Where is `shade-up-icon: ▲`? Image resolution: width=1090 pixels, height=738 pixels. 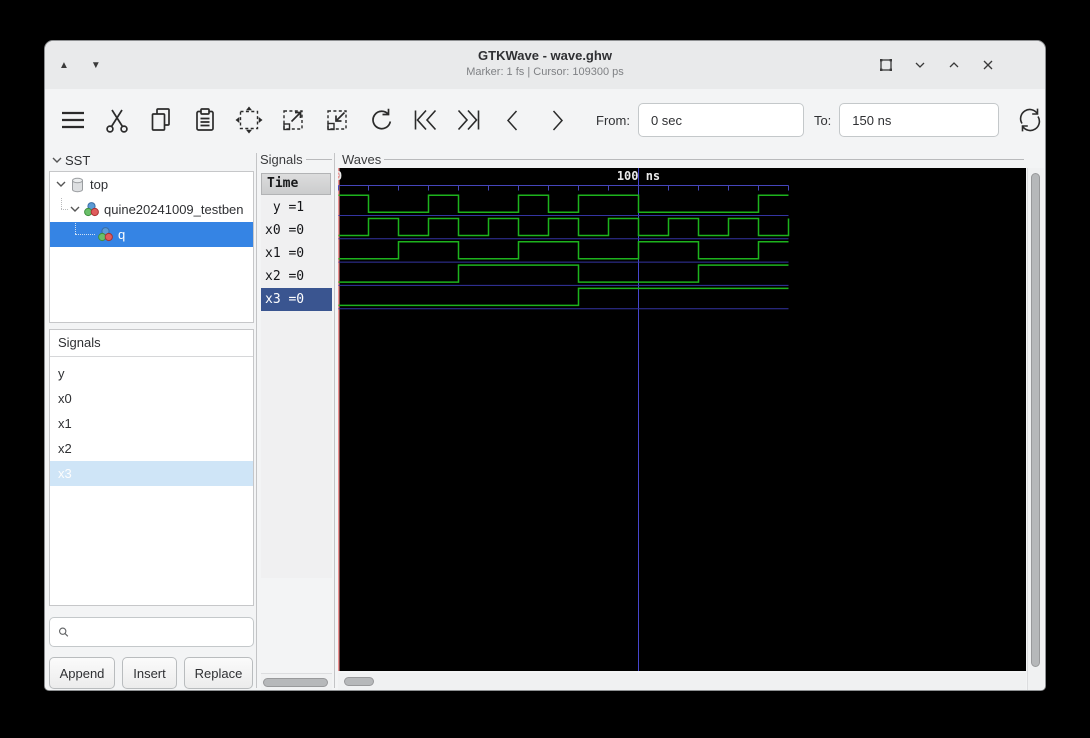
shade-up-icon: ▲ is located at coordinates (64, 65).